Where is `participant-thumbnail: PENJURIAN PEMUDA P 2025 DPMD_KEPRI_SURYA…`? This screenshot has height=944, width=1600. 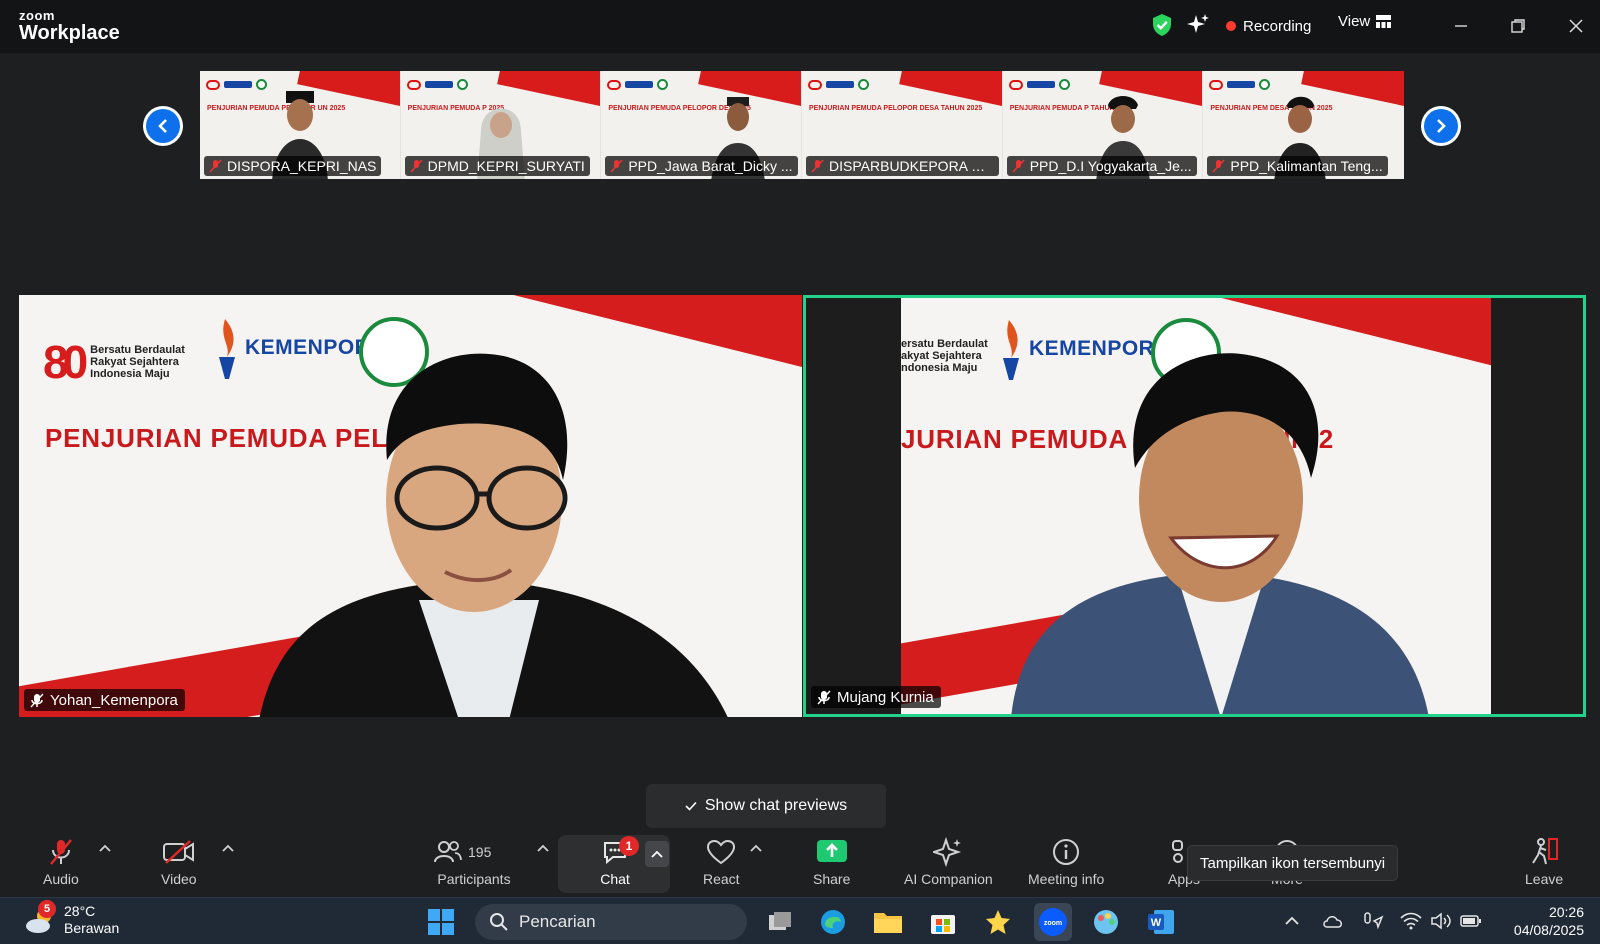
participant-thumbnail: PENJURIAN PEMUDA P 2025 DPMD_KEPRI_SURYA… is located at coordinates (501, 125).